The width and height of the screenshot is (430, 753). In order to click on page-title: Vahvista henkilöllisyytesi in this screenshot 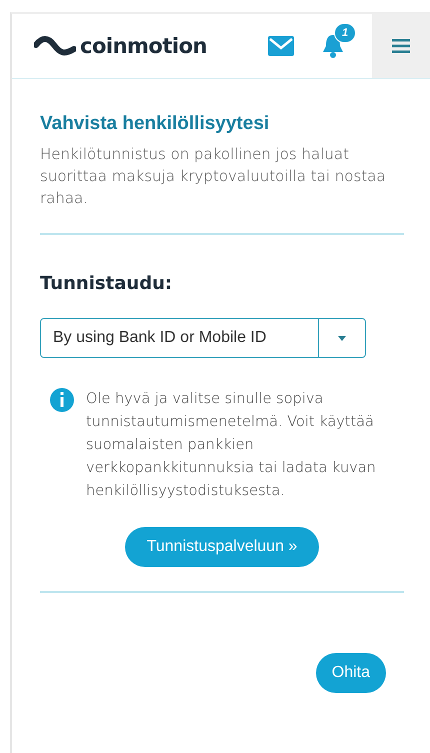, I will do `click(155, 124)`.